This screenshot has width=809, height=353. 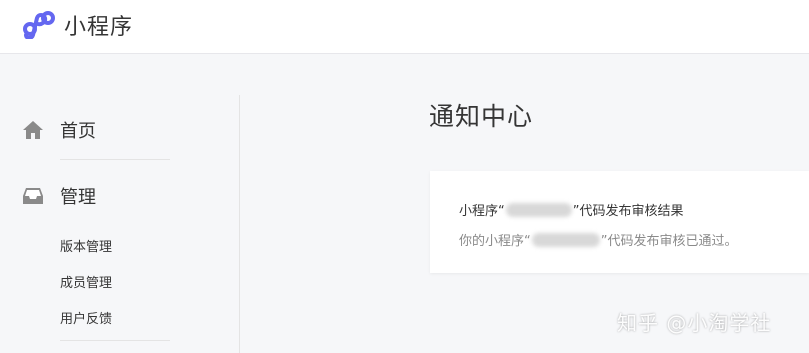 What do you see at coordinates (86, 317) in the screenshot?
I see `sidebar-subitem-user-feedback: 用户反馈` at bounding box center [86, 317].